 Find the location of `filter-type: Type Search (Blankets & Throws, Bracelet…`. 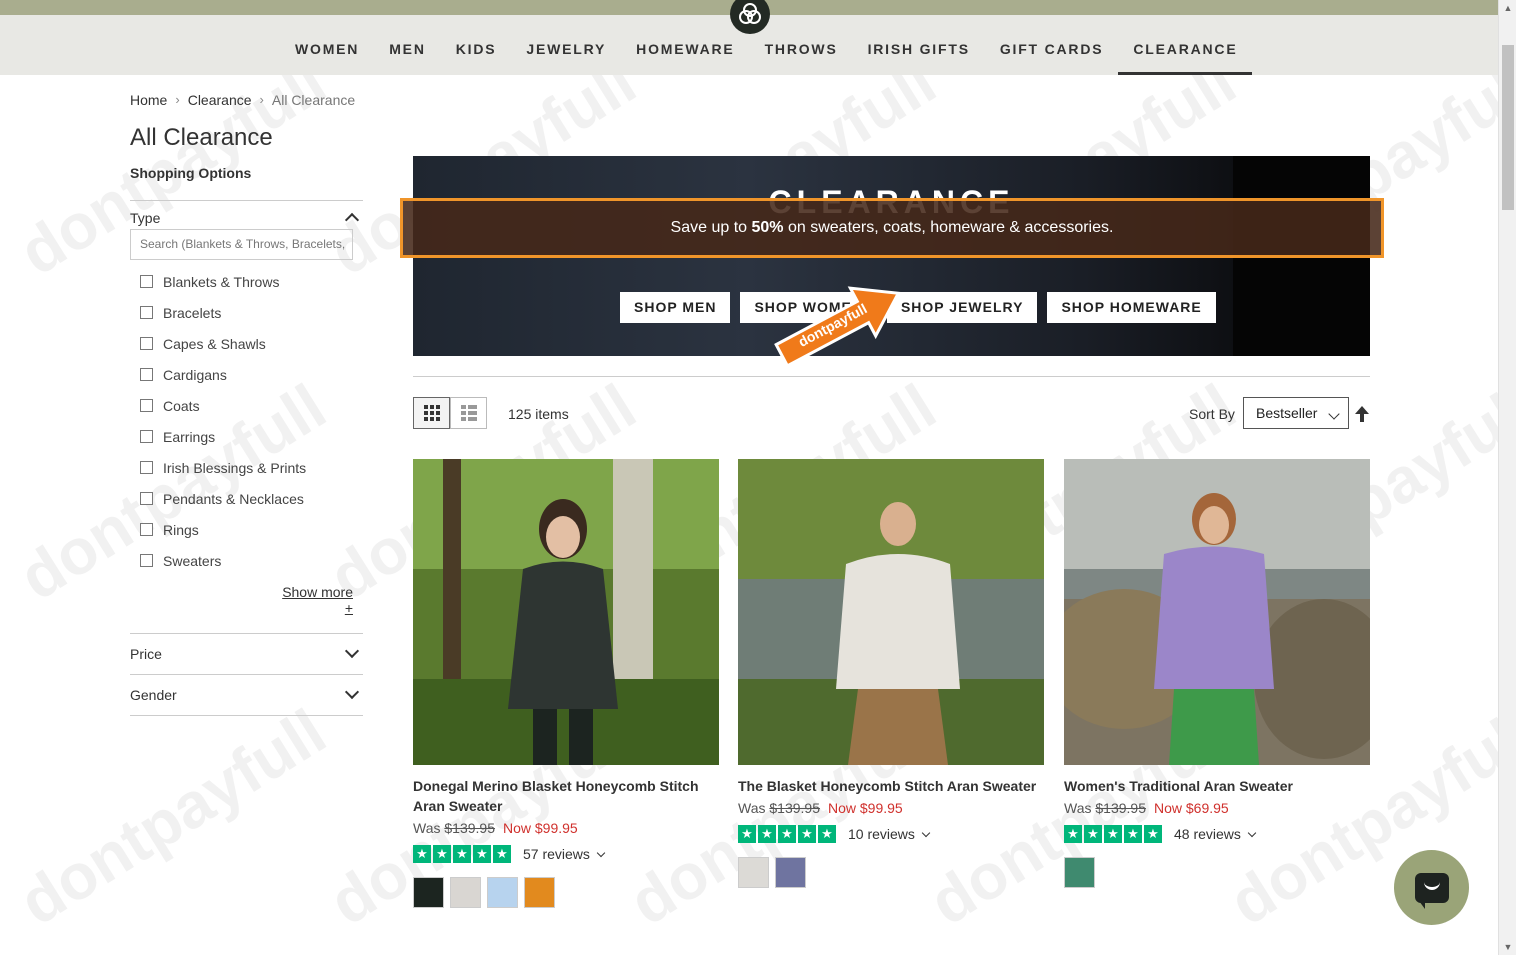

filter-type: Type Search (Blankets & Throws, Bracelet… is located at coordinates (246, 408).